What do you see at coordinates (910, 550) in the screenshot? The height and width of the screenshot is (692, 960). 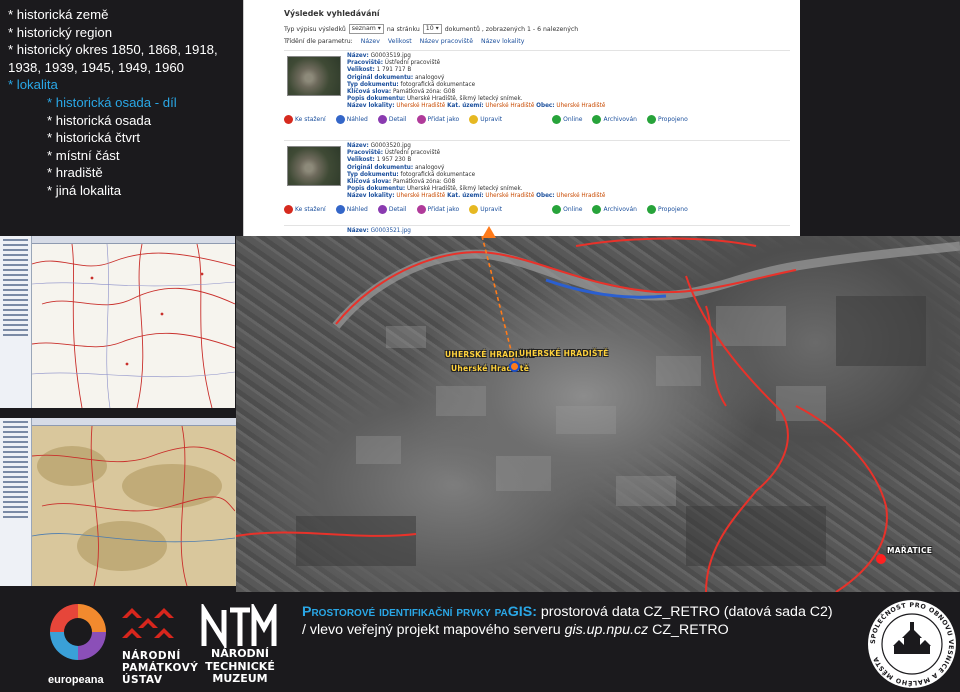 I see `map-label-maratice: MAŘATICE` at bounding box center [910, 550].